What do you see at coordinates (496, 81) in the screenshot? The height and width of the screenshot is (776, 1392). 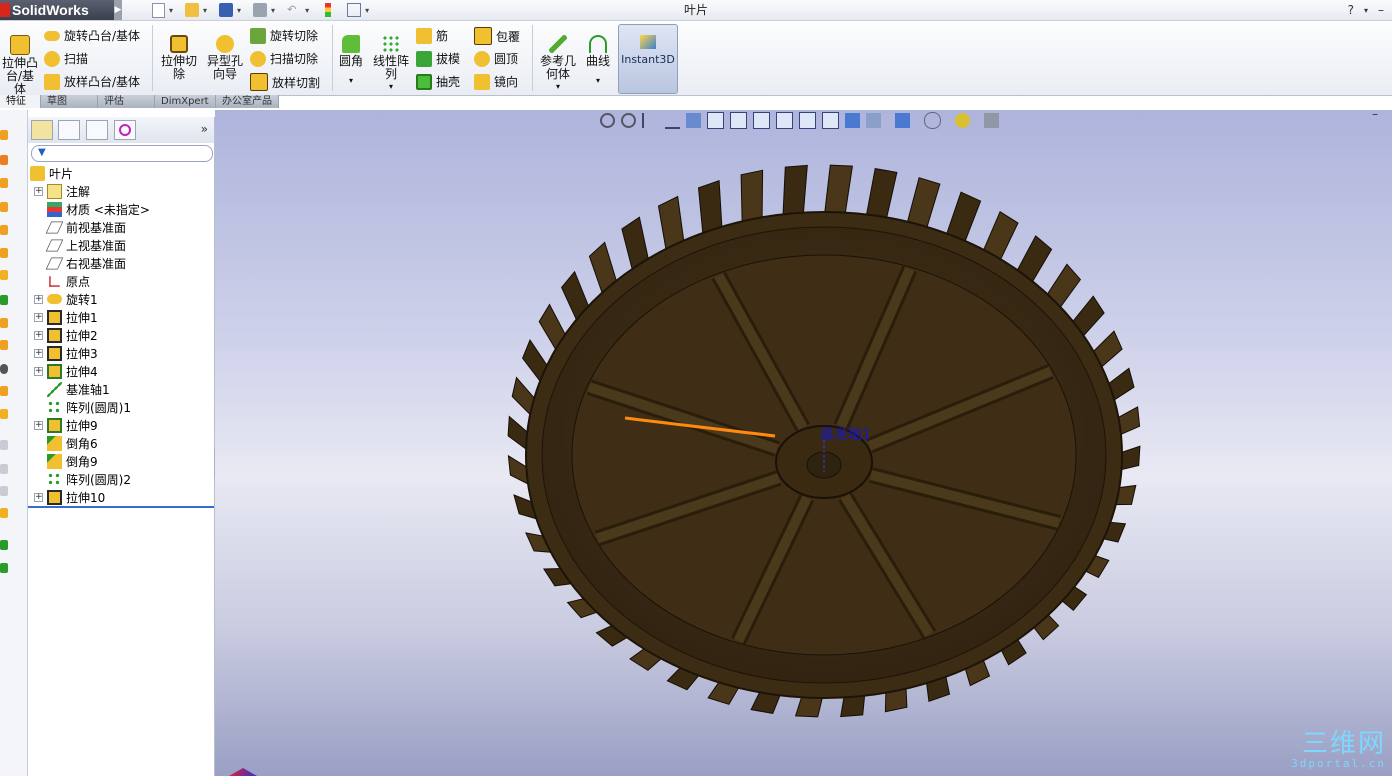 I see `mirror-button: 镜向` at bounding box center [496, 81].